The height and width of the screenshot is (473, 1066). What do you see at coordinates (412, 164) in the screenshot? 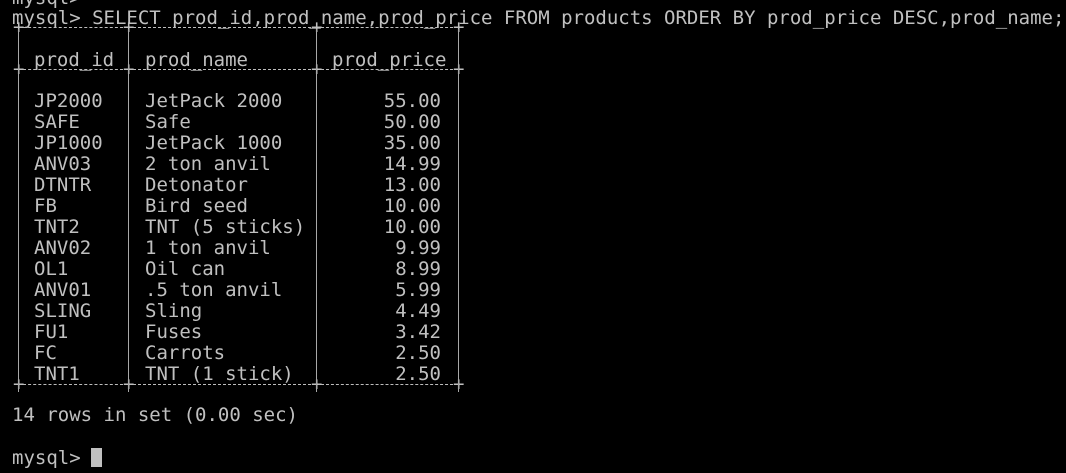
I see `cell-prod-price: 14.99` at bounding box center [412, 164].